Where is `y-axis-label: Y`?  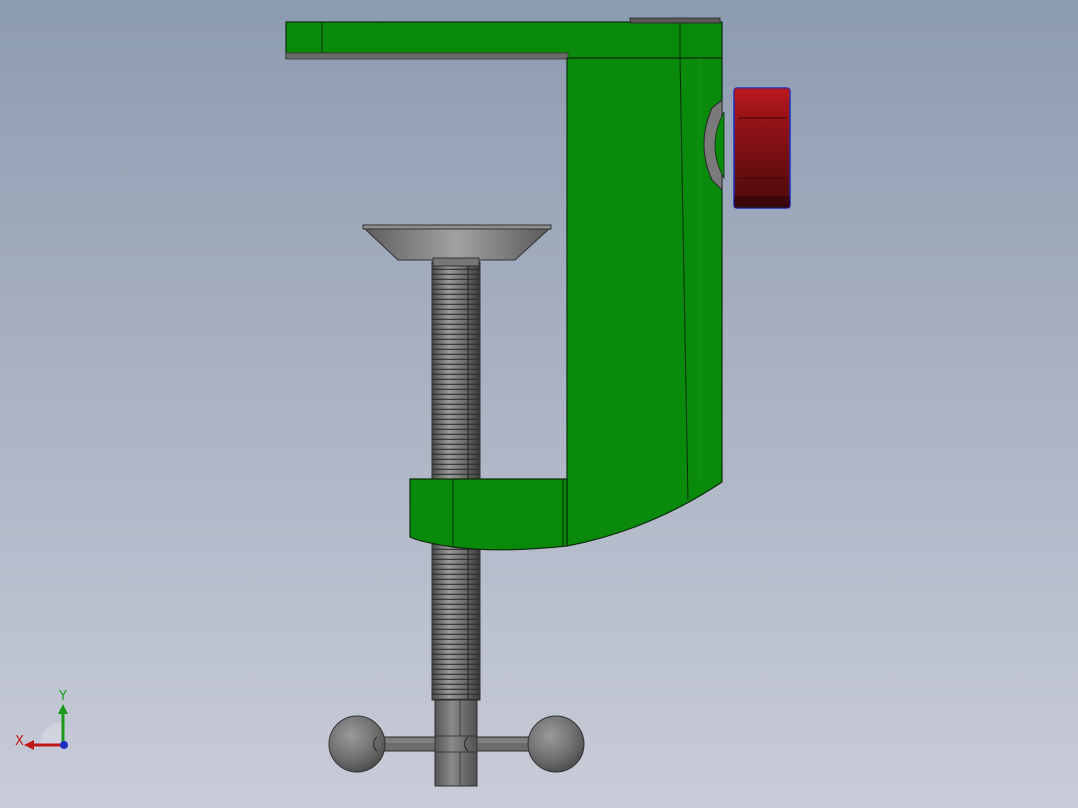 y-axis-label: Y is located at coordinates (62, 696).